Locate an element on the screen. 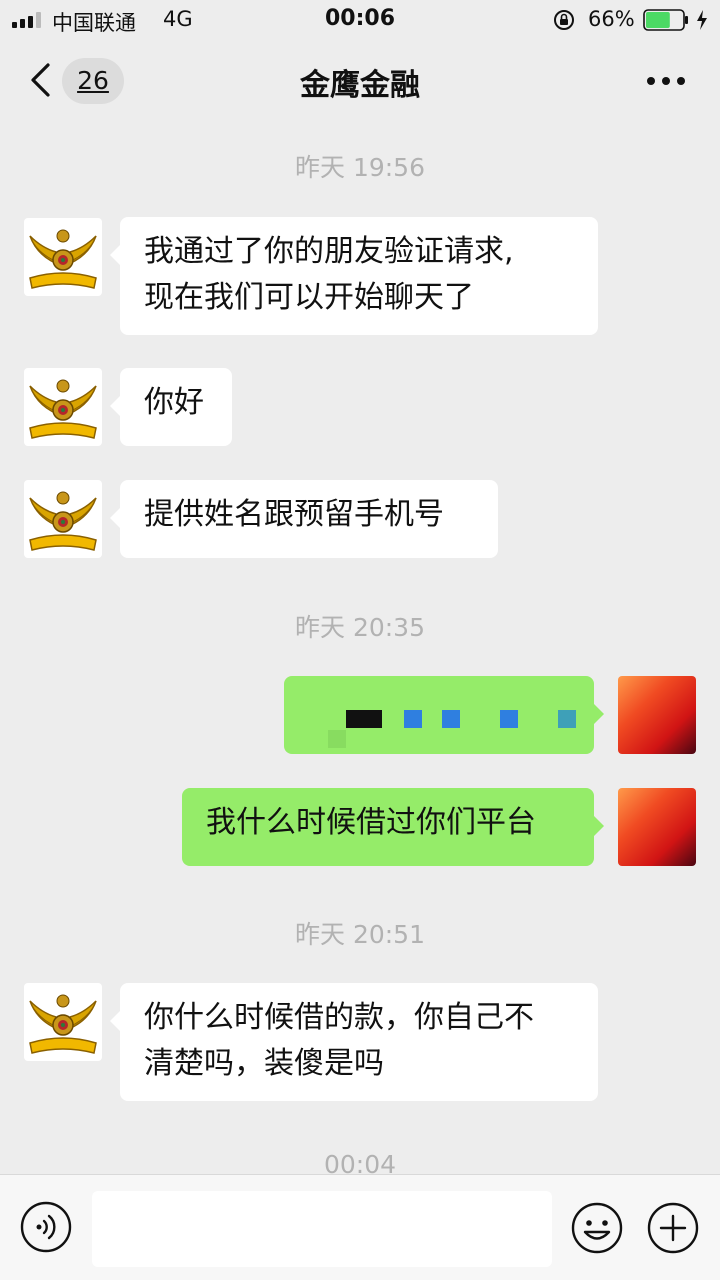  battery-percent: 66% is located at coordinates (611, 19).